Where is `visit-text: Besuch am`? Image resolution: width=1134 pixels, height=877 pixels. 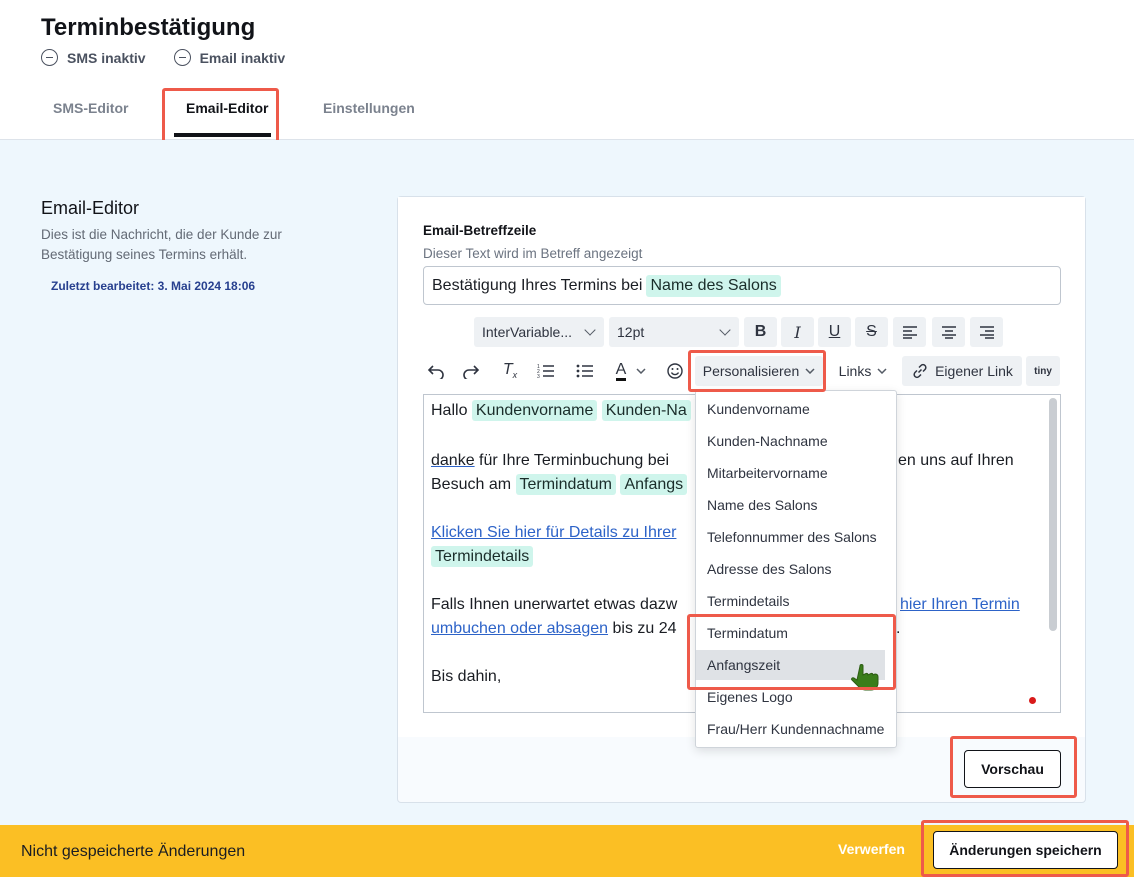 visit-text: Besuch am is located at coordinates (471, 484).